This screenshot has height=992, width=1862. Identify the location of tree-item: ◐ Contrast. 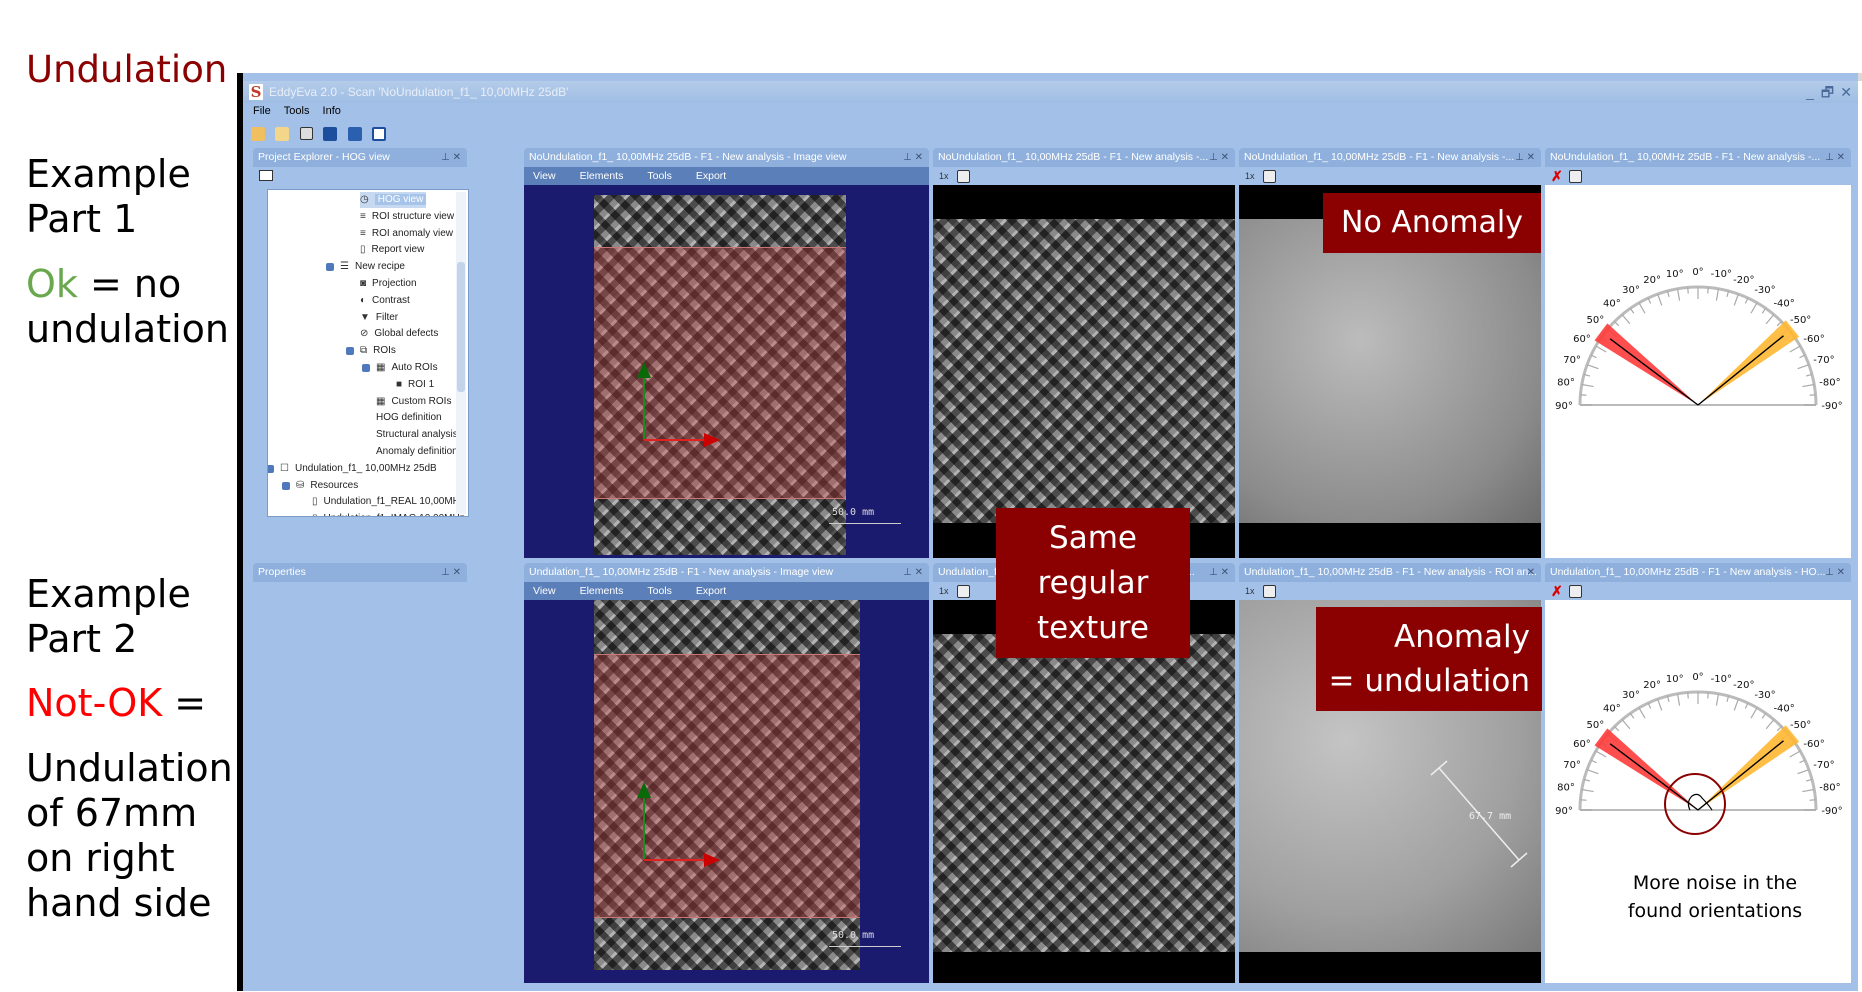
(385, 301).